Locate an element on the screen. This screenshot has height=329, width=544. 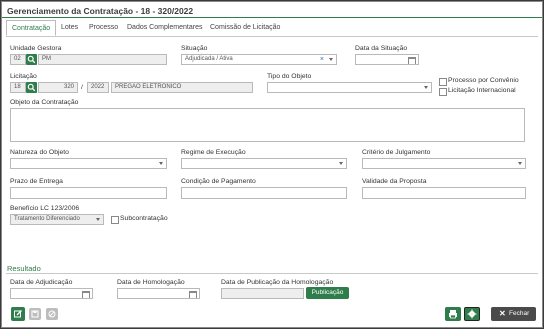
tab-lotes: Lotes is located at coordinates (70, 28).